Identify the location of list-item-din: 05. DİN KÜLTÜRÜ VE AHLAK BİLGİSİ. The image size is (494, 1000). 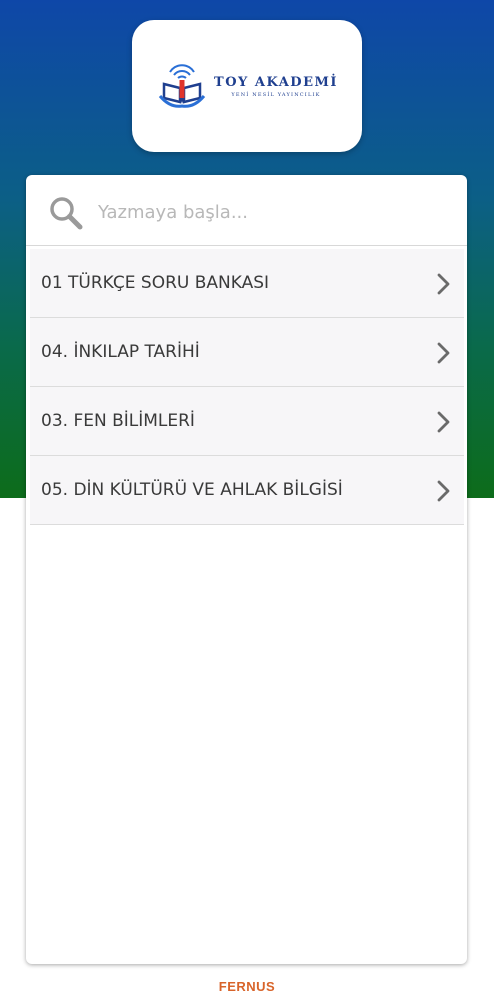
(247, 490).